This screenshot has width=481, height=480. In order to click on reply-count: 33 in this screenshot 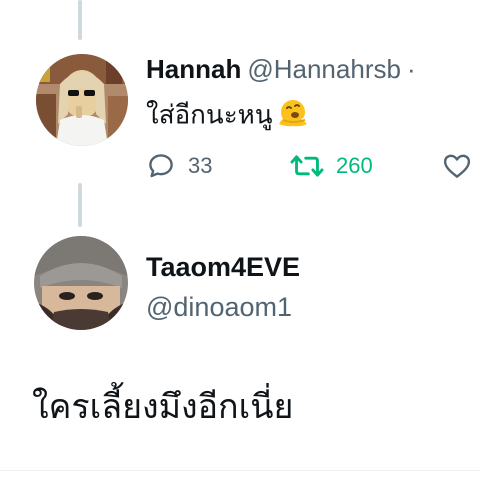, I will do `click(200, 165)`.